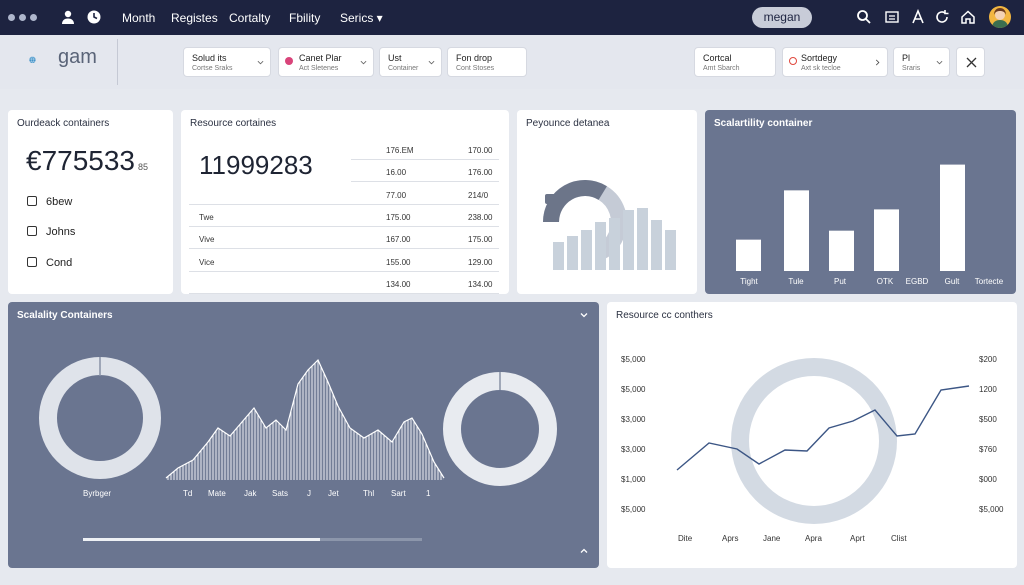 The height and width of the screenshot is (585, 1024). I want to click on chip-line1: Fon drop, so click(474, 58).